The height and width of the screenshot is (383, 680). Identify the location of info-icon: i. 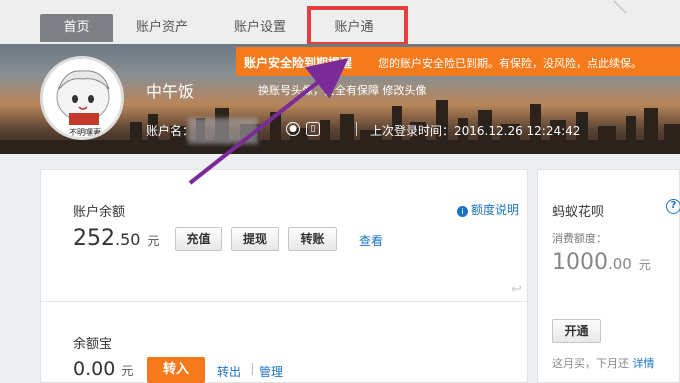
(462, 211).